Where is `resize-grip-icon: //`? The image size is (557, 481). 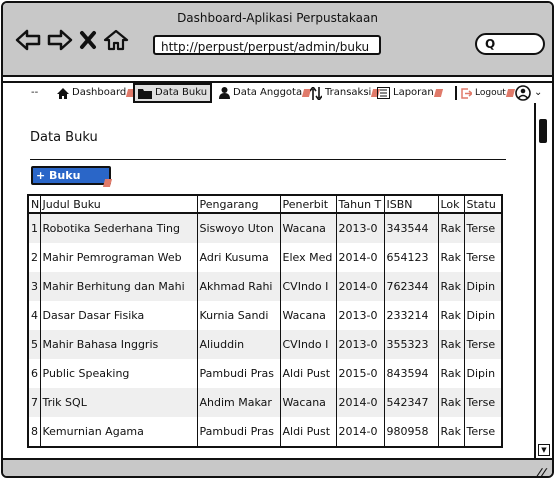
resize-grip-icon: // is located at coordinates (542, 471).